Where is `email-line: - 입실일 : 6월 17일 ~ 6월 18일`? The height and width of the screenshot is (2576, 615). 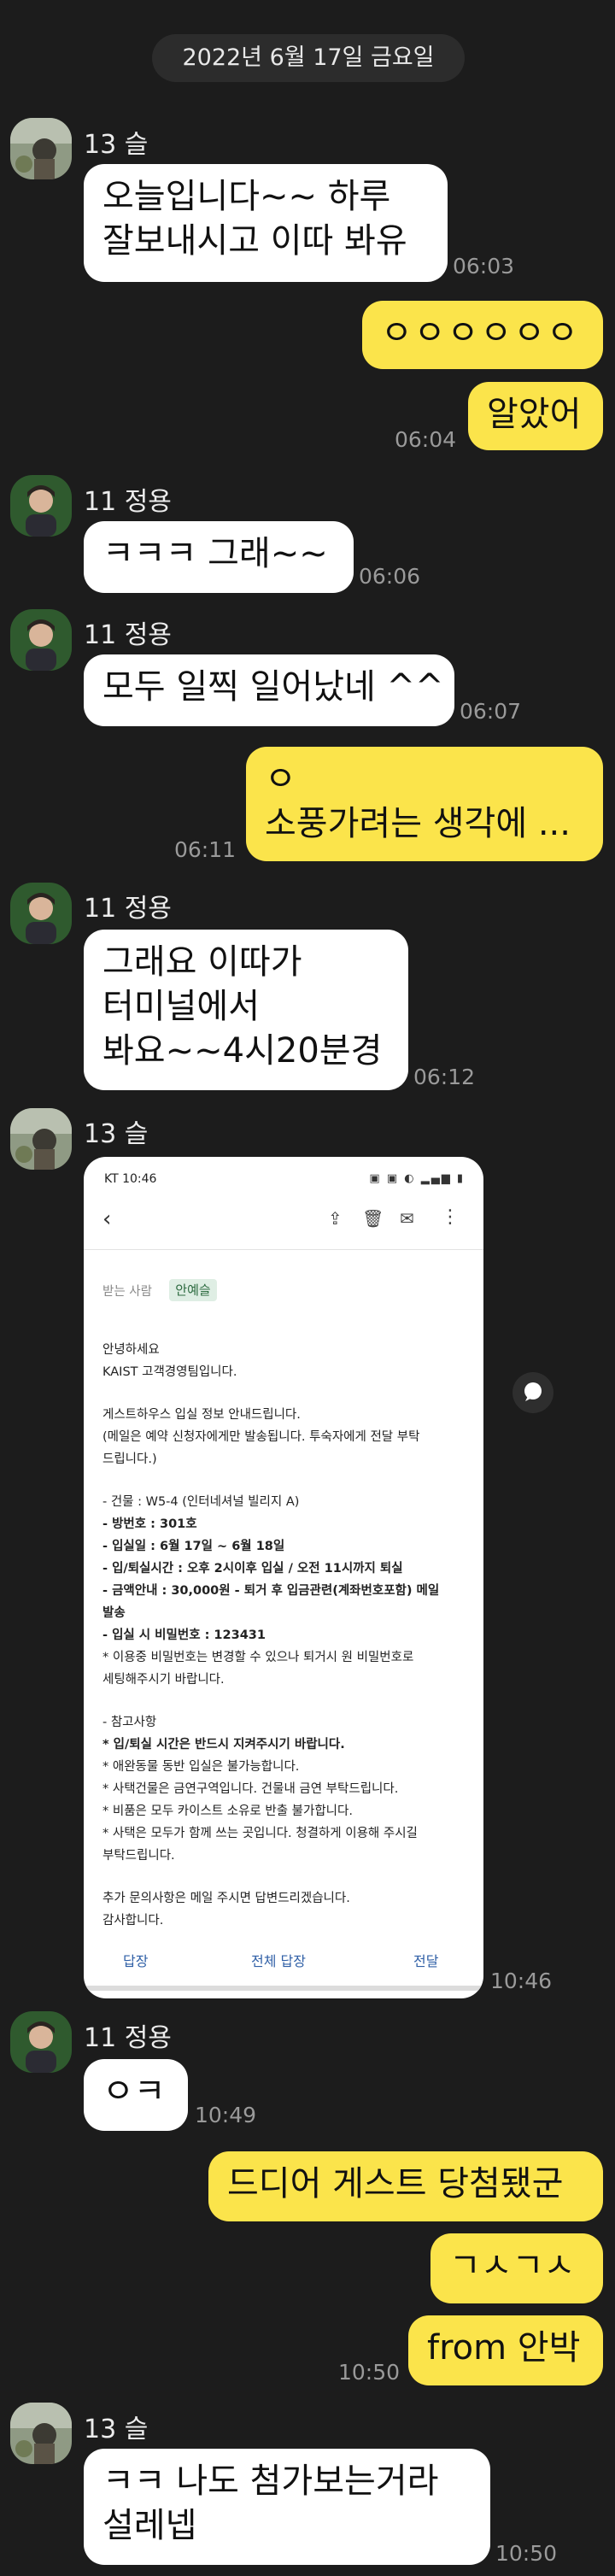 email-line: - 입실일 : 6월 17일 ~ 6월 18일 is located at coordinates (193, 1546).